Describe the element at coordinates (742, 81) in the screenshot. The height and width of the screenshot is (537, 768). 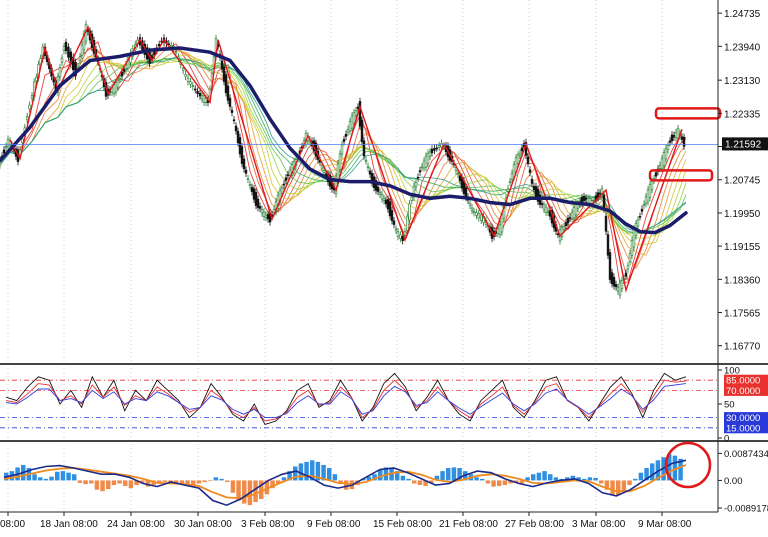
I see `price-tick-label: 1.23130` at that location.